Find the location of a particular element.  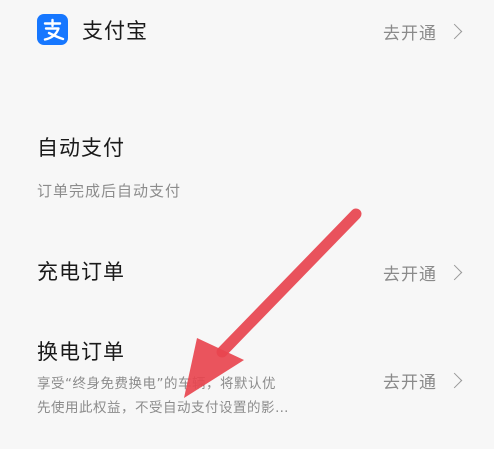

charging-order-activate-button: 去开通 is located at coordinates (423, 272).